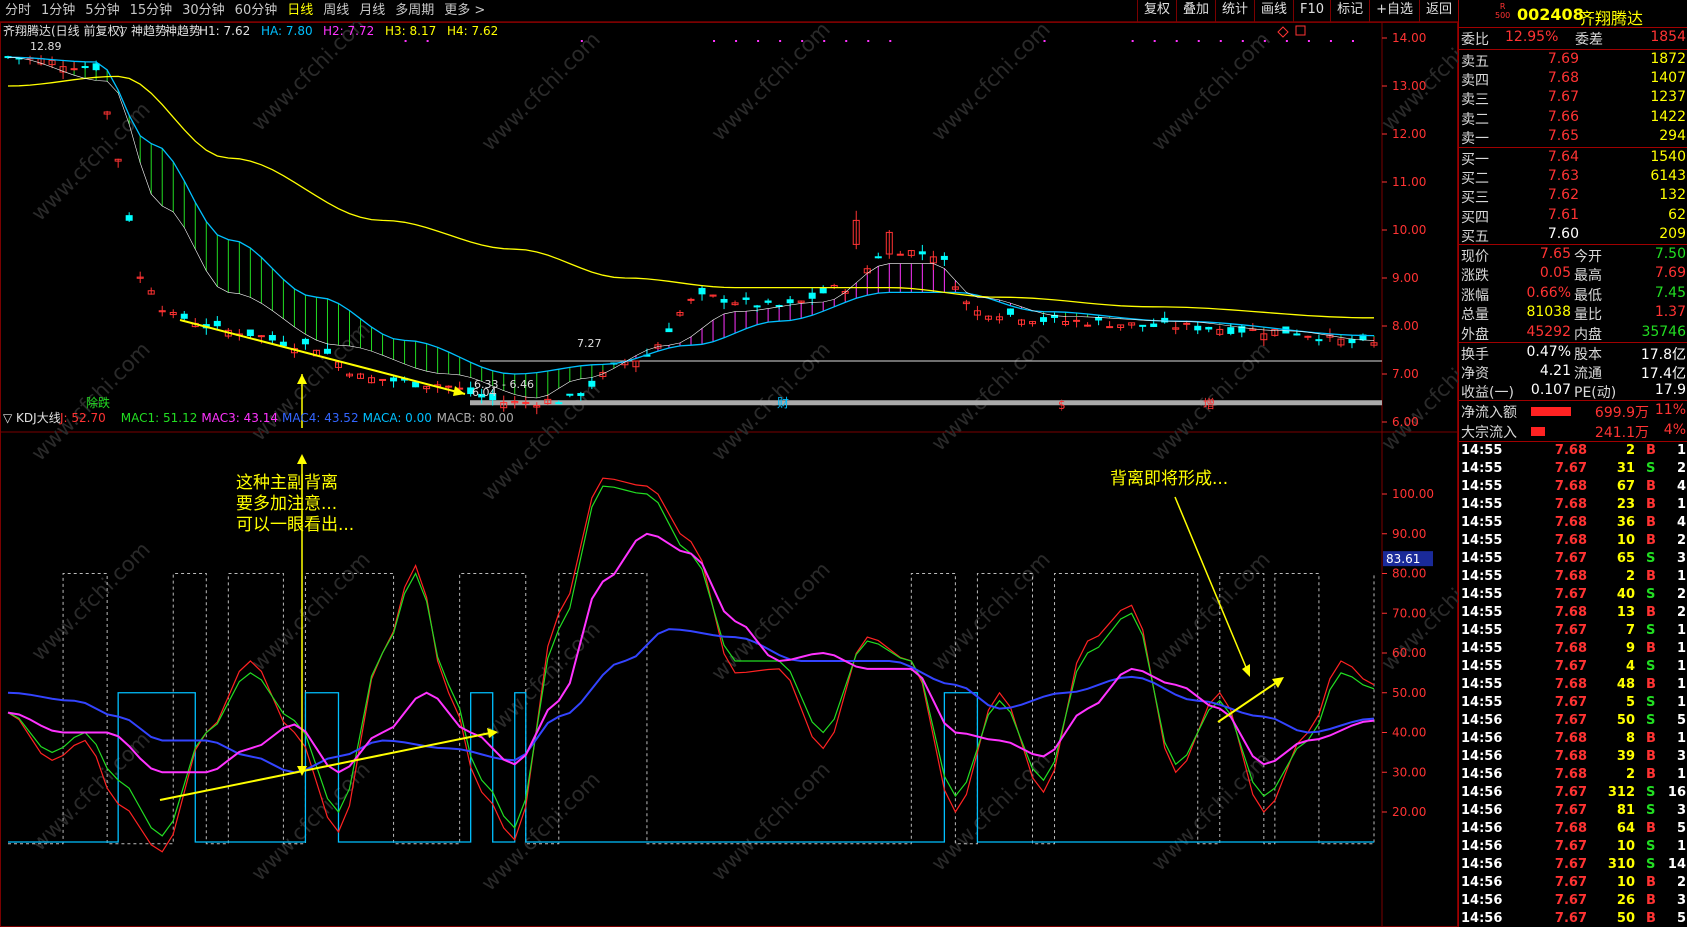 The image size is (1687, 927). What do you see at coordinates (1409, 182) in the screenshot?
I see `price-axis-label: 11.00` at bounding box center [1409, 182].